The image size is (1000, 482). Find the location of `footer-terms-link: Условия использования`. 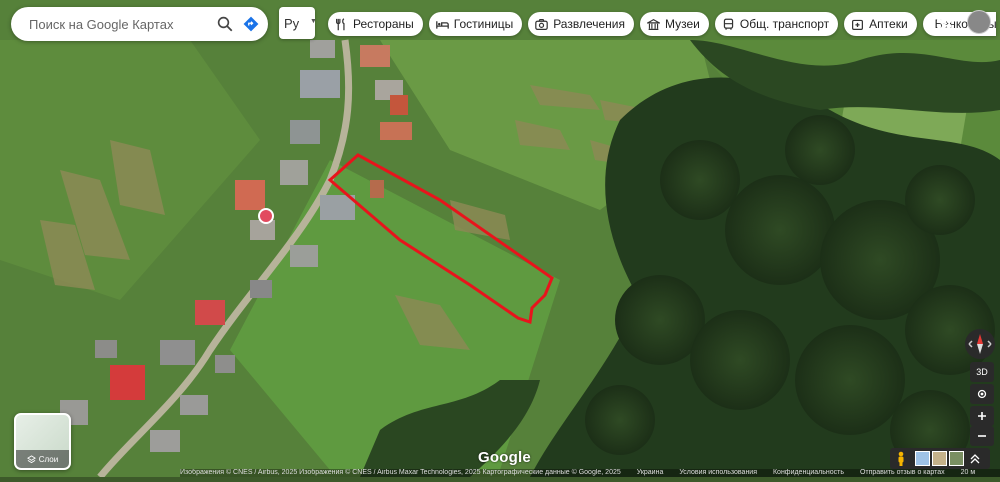

footer-terms-link: Условия использования is located at coordinates (718, 472).